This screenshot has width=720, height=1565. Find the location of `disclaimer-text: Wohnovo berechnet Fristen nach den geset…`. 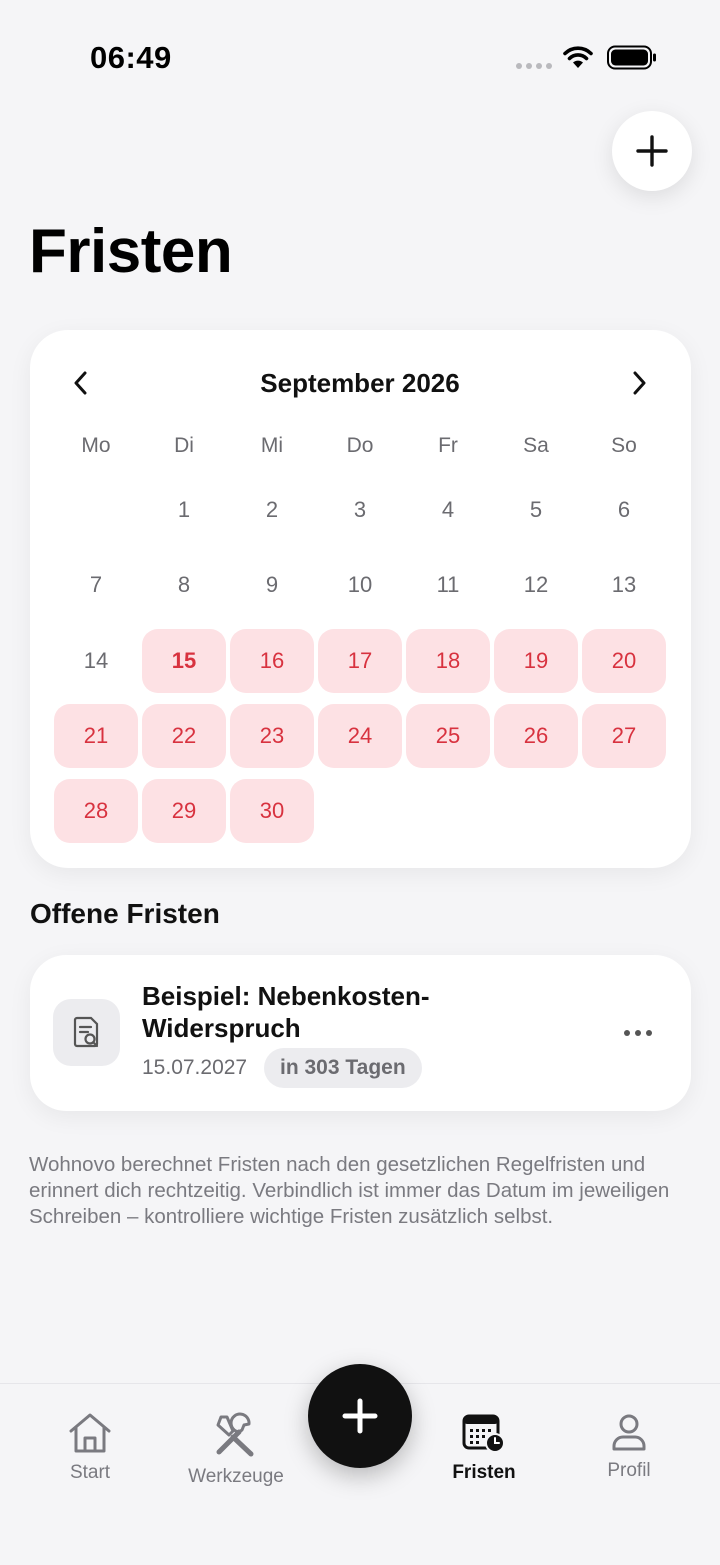

disclaimer-text: Wohnovo berechnet Fristen nach den geset… is located at coordinates (349, 1190).